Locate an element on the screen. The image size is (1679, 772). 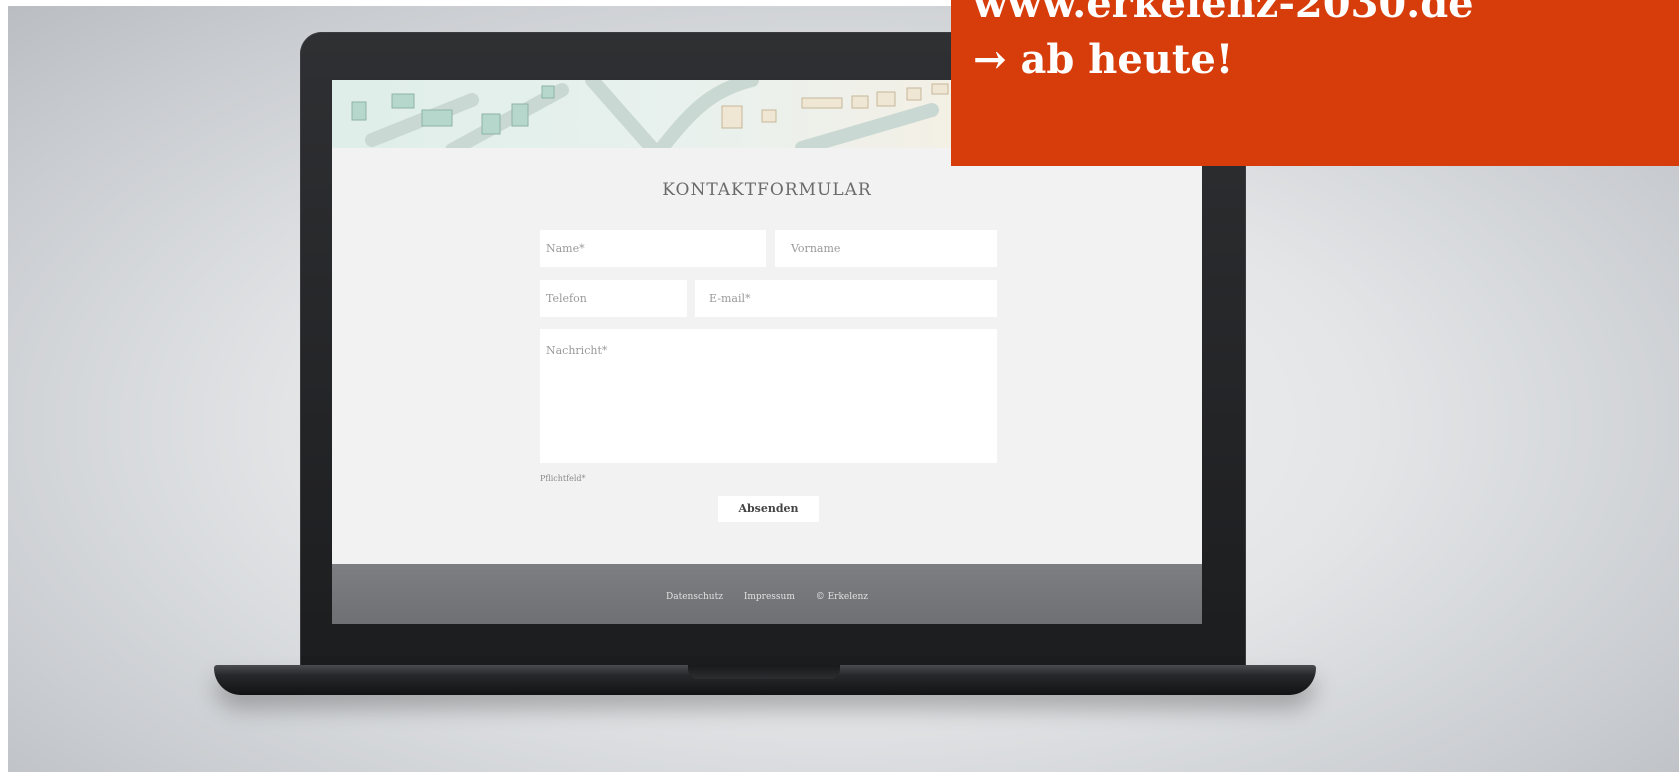
promo-banner: www.erkelenz-2030.de → ab heute! is located at coordinates (1315, 83).